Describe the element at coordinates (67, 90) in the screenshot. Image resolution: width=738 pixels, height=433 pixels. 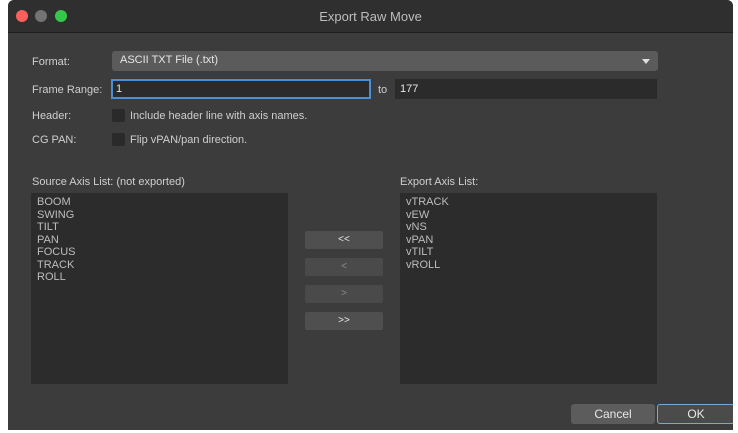
I see `frame-range-label: Frame Range:` at that location.